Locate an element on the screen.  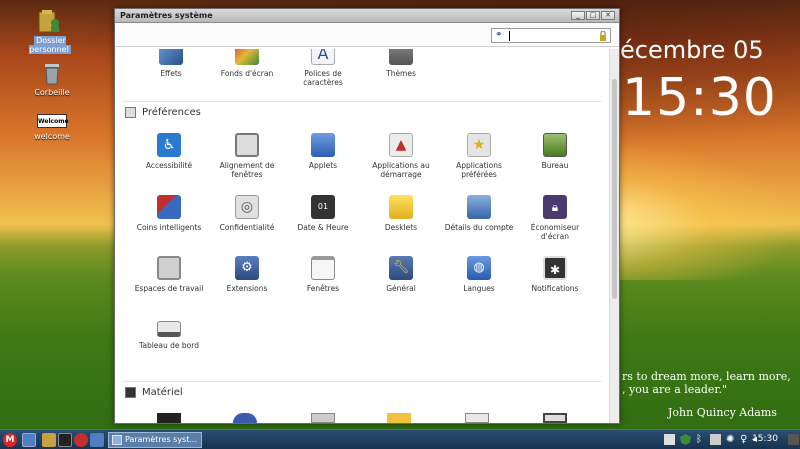
section-header-preferences: Préférences is located at coordinates (163, 112).